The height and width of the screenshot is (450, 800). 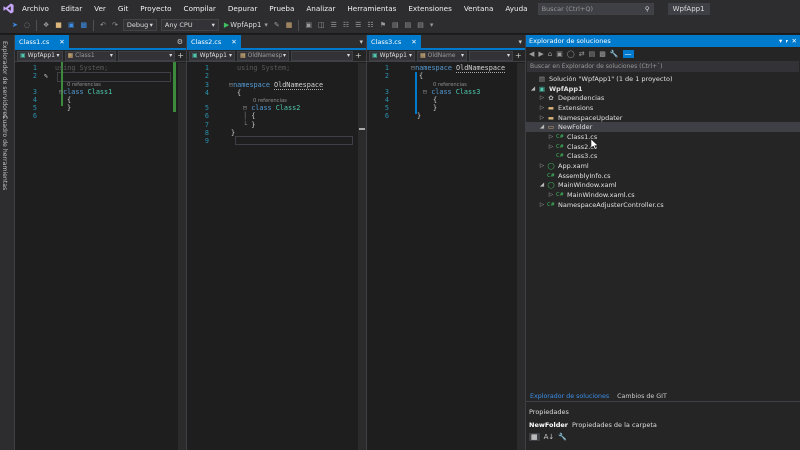 What do you see at coordinates (663, 157) in the screenshot?
I see `tree-item: C# Class3.cs` at bounding box center [663, 157].